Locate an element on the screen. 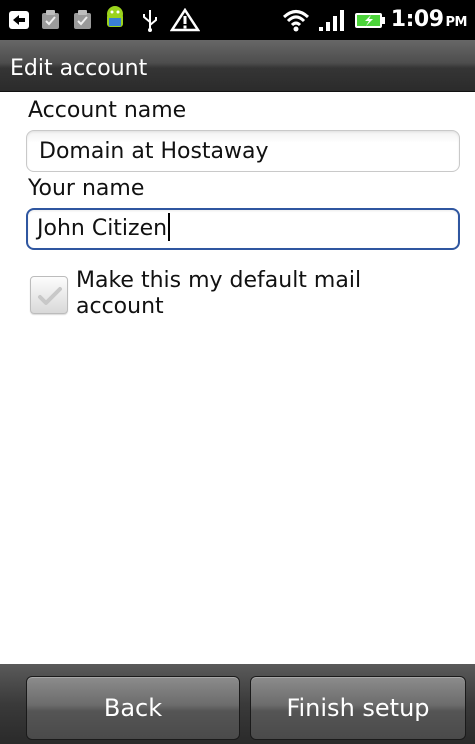 The image size is (475, 744). usb-icon is located at coordinates (150, 21).